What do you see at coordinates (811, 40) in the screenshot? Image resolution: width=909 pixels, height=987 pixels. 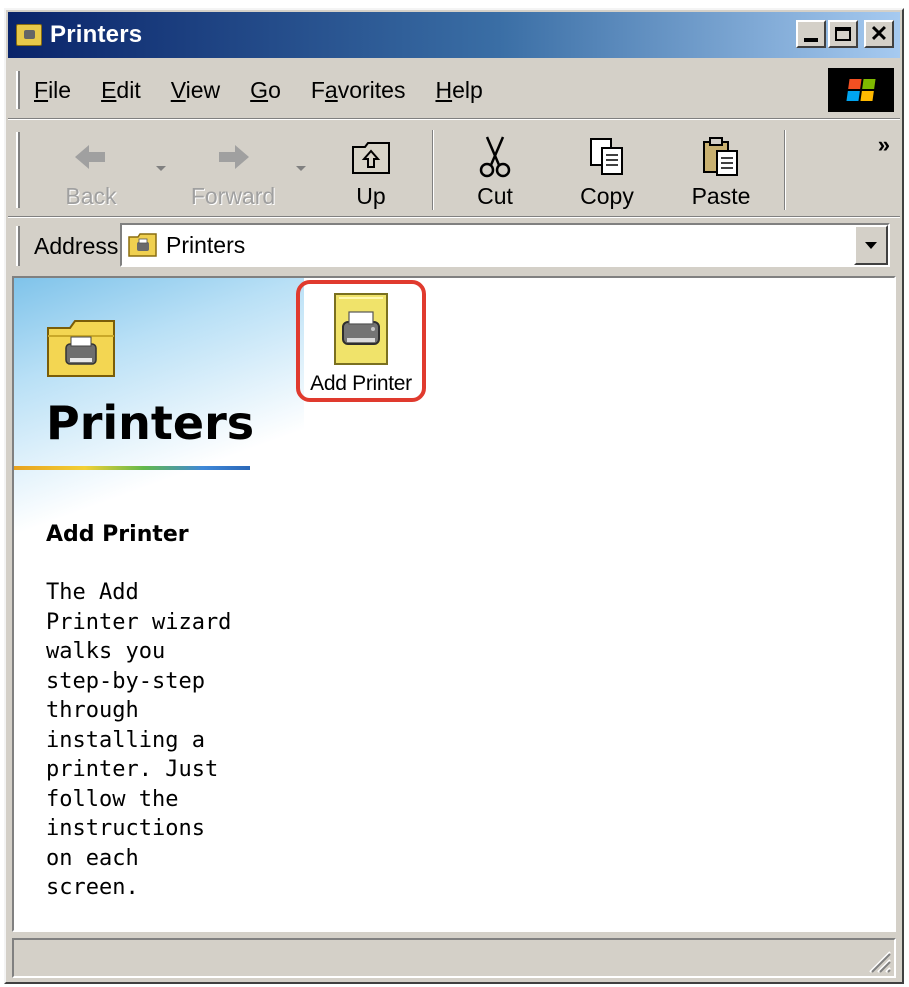 I see `minimize-icon` at bounding box center [811, 40].